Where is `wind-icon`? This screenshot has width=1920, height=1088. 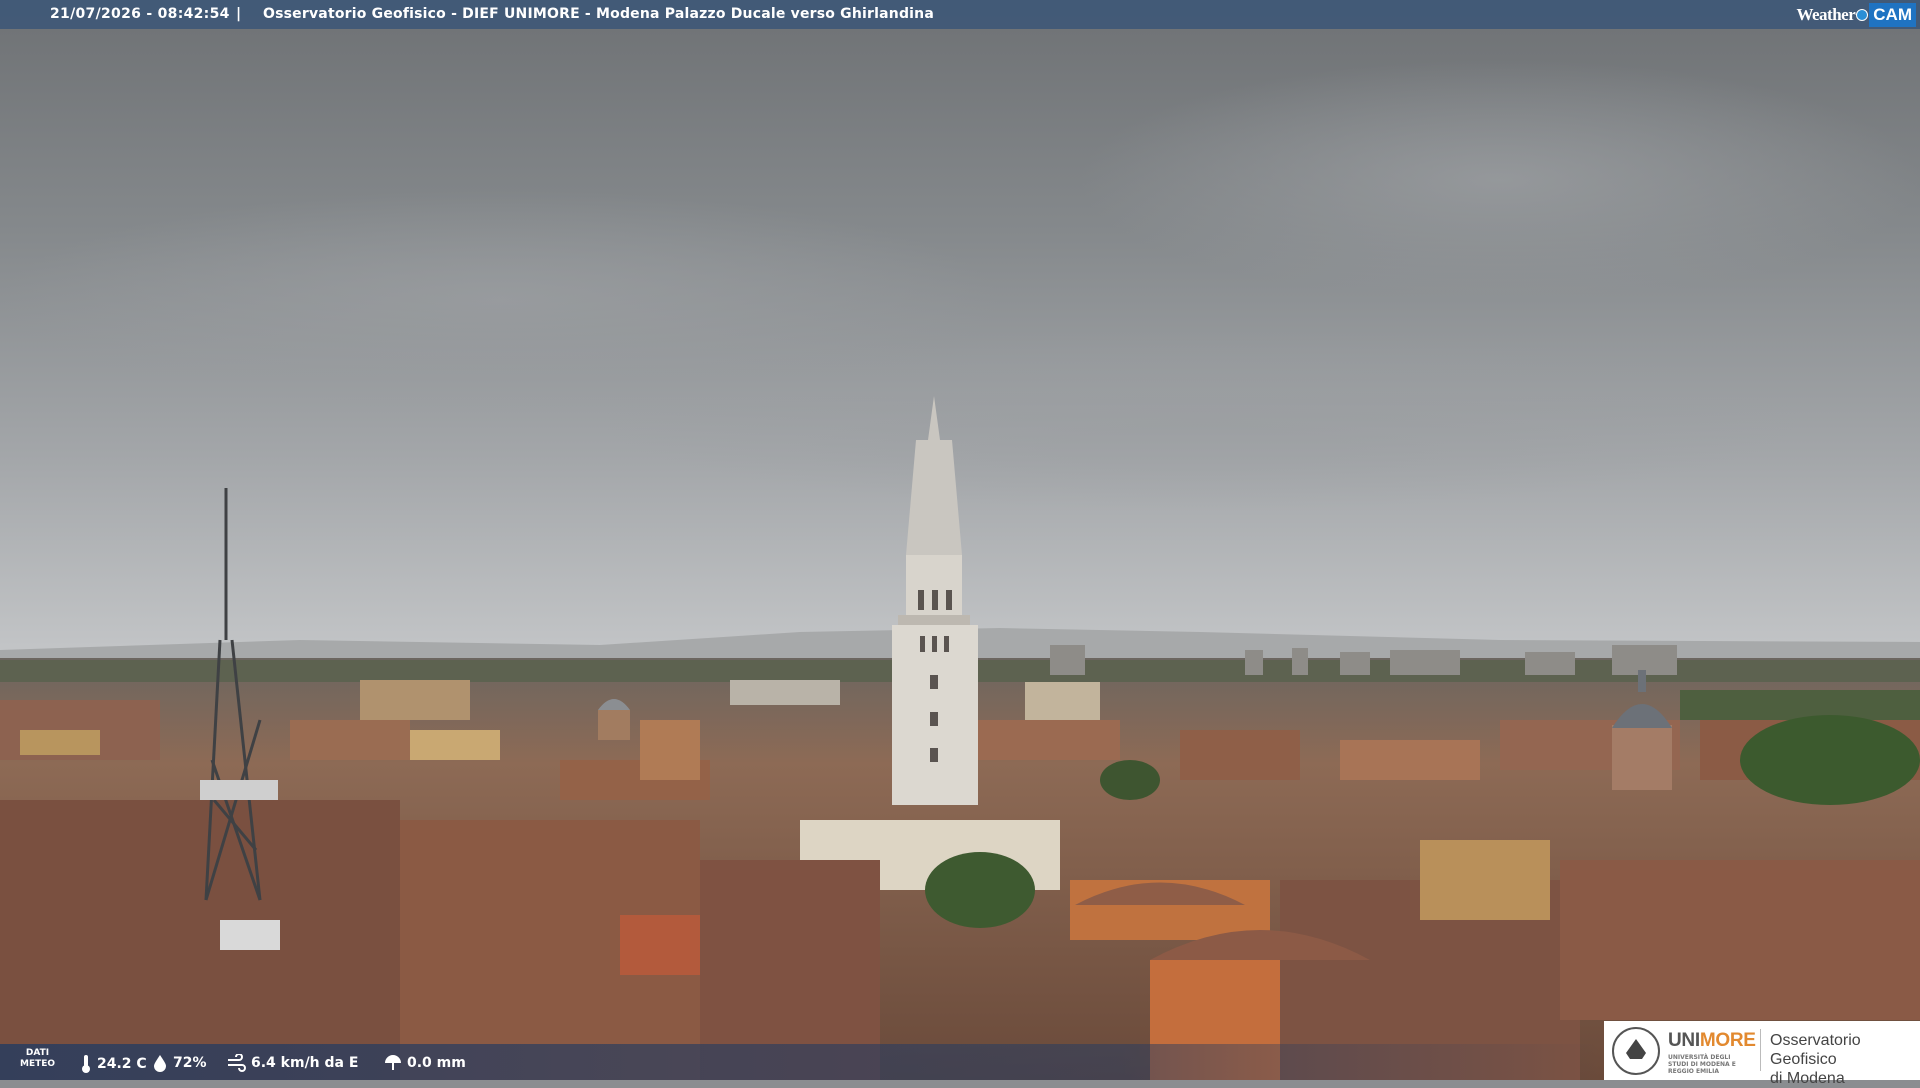
wind-icon is located at coordinates (237, 1063).